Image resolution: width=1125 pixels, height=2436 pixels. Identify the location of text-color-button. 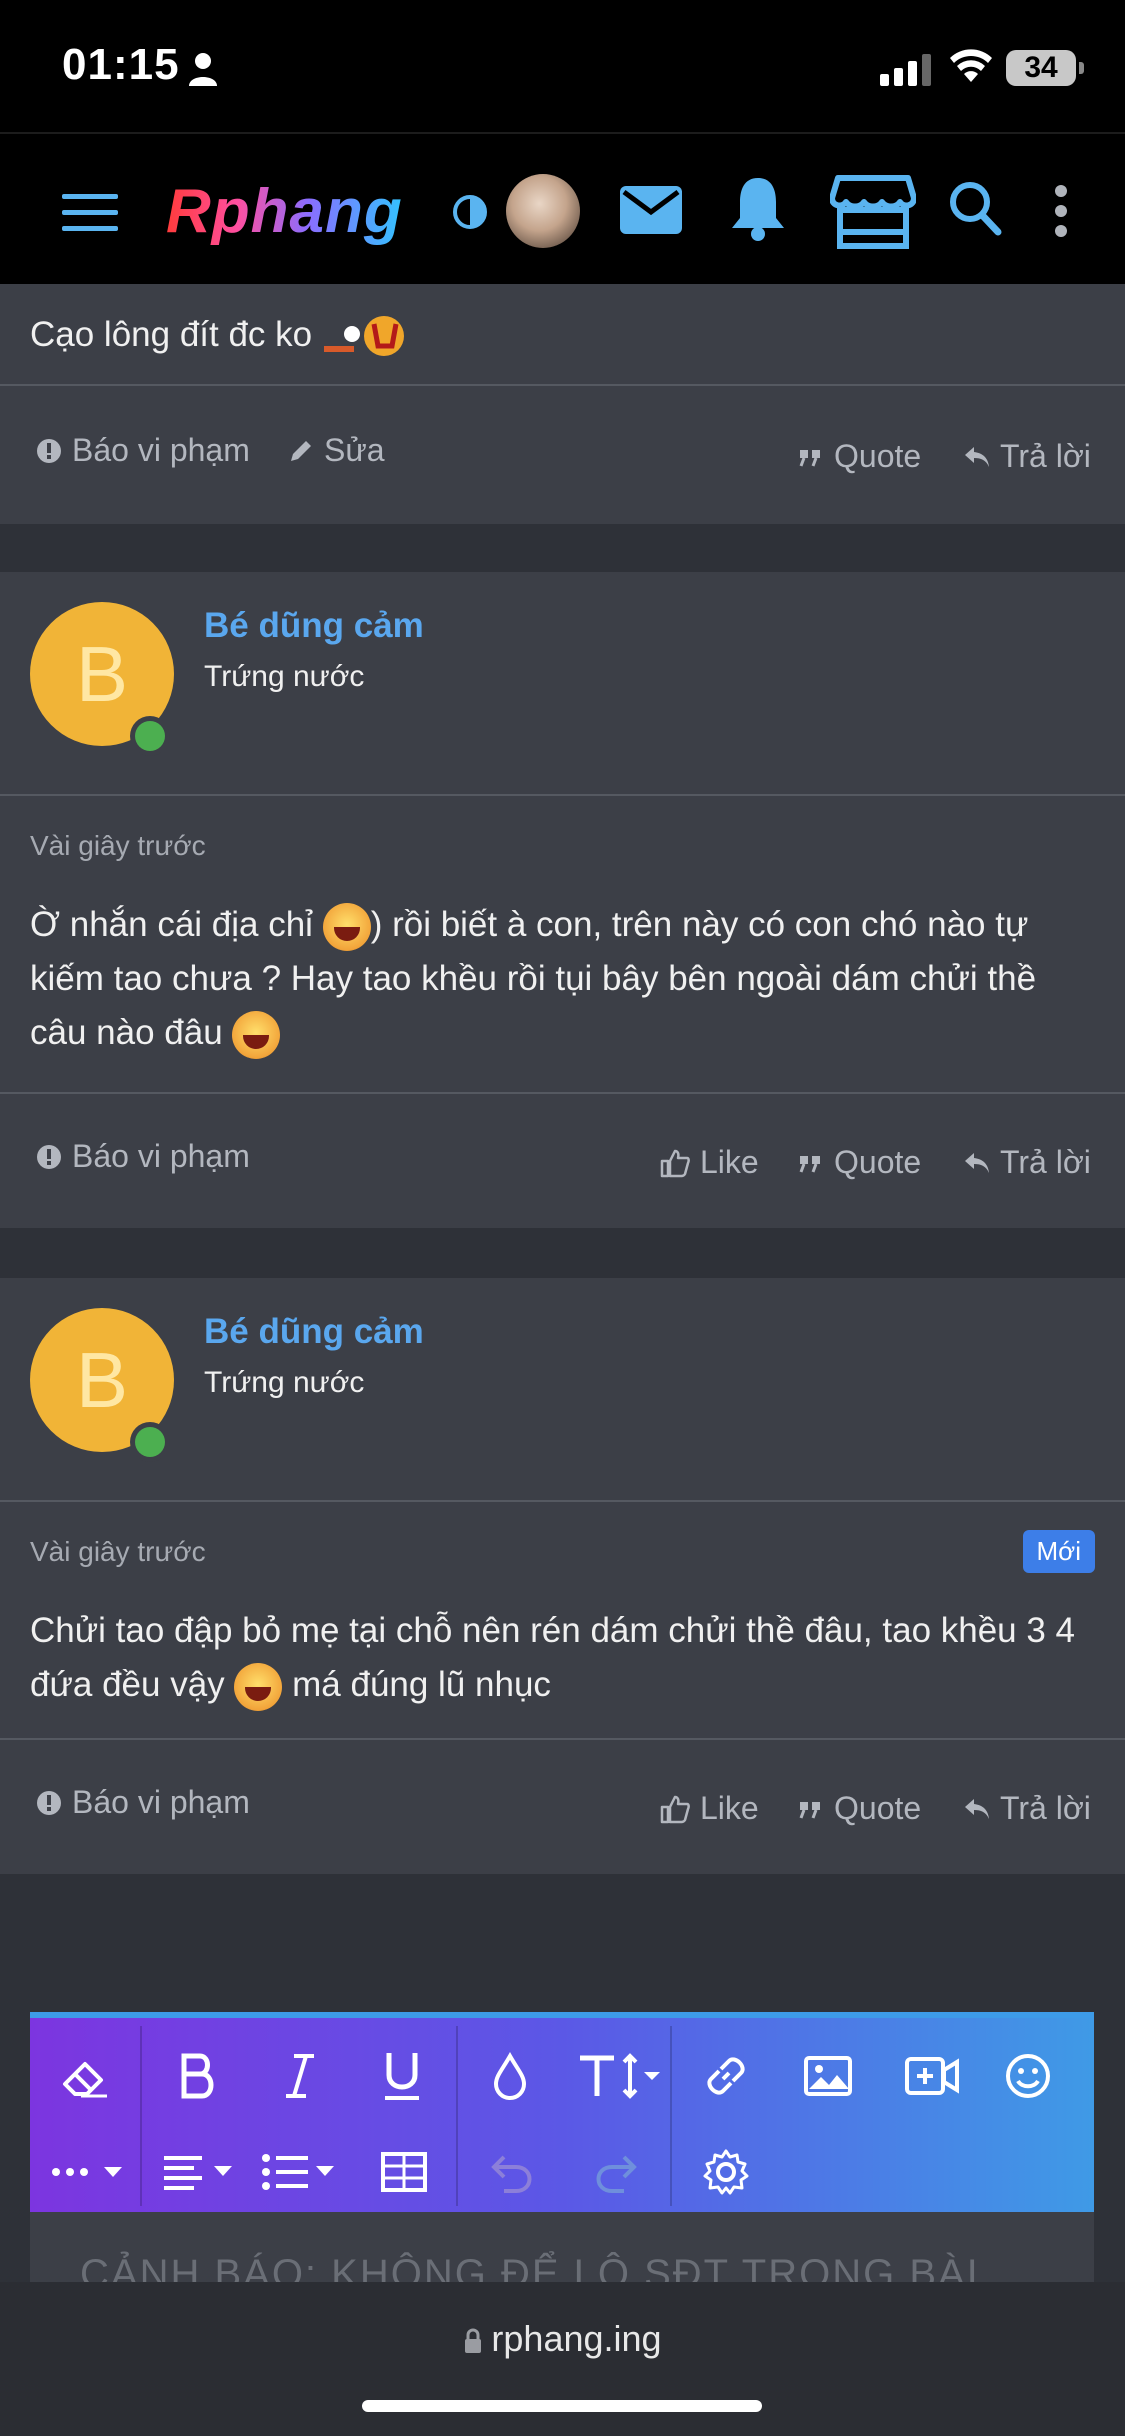
(510, 2076).